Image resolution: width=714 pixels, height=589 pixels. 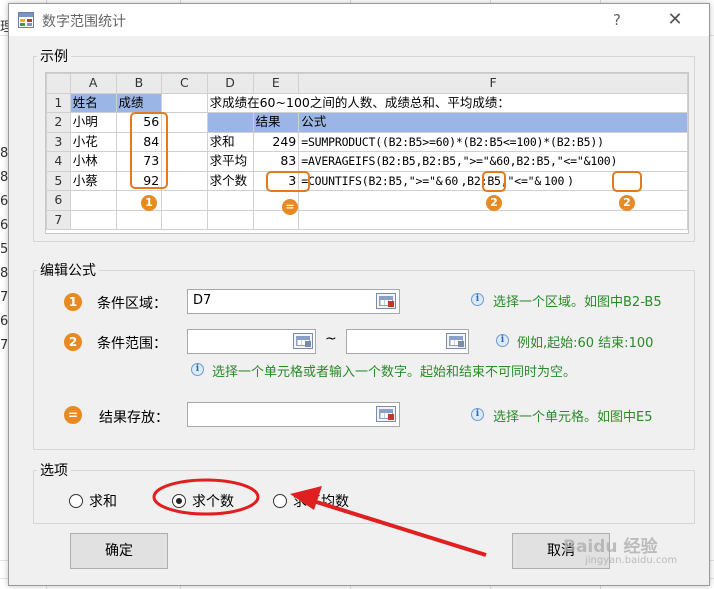 I want to click on average-radio-label: 求平均数, so click(x=321, y=501).